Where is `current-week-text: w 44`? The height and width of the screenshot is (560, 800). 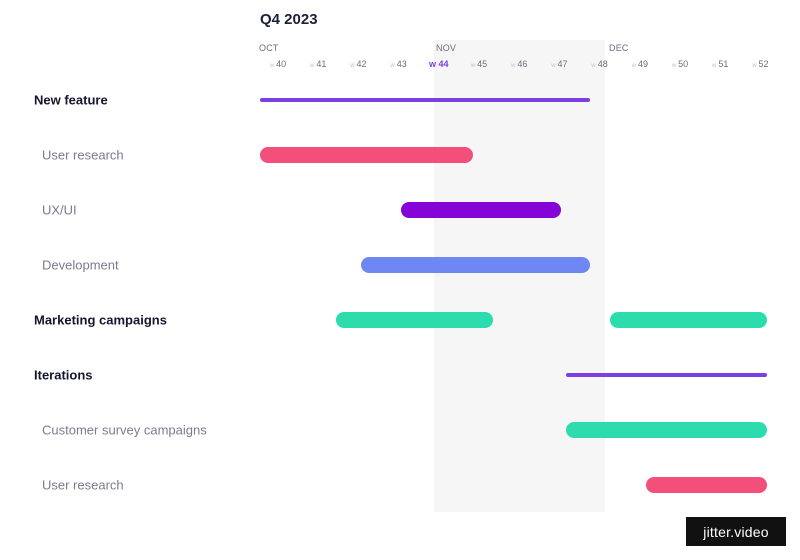 current-week-text: w 44 is located at coordinates (439, 64).